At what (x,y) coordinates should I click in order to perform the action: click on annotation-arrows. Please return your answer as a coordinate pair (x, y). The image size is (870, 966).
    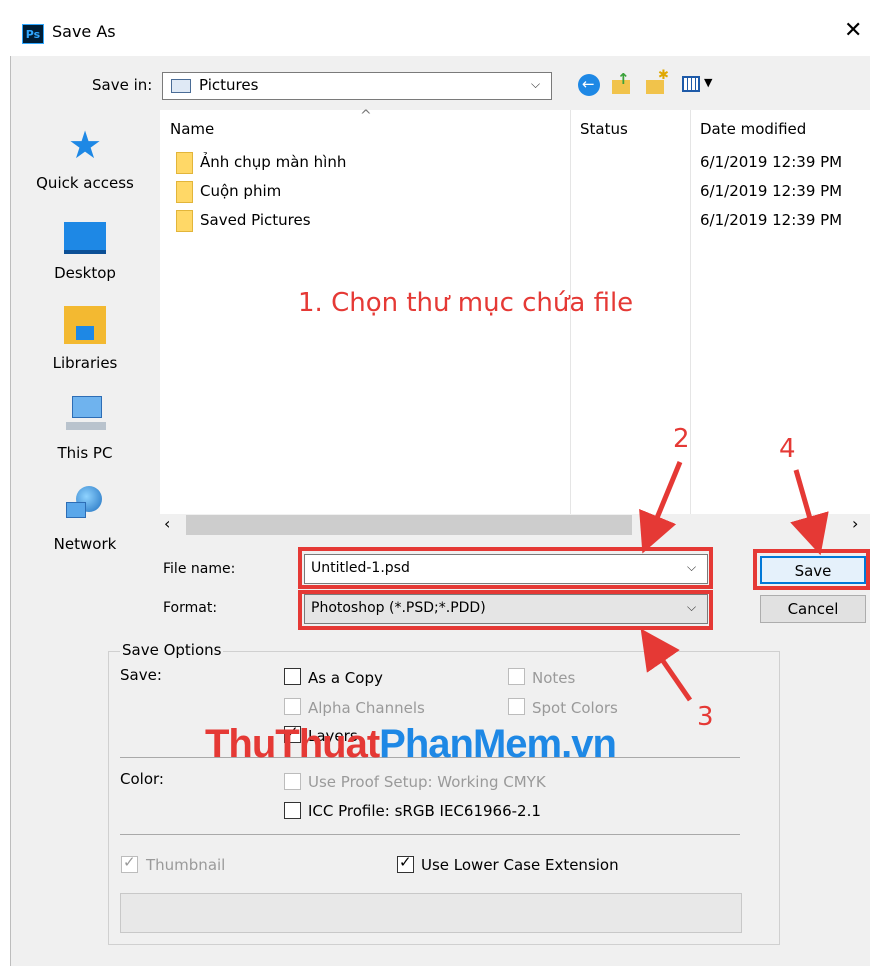
    Looking at the image, I should click on (734, 581).